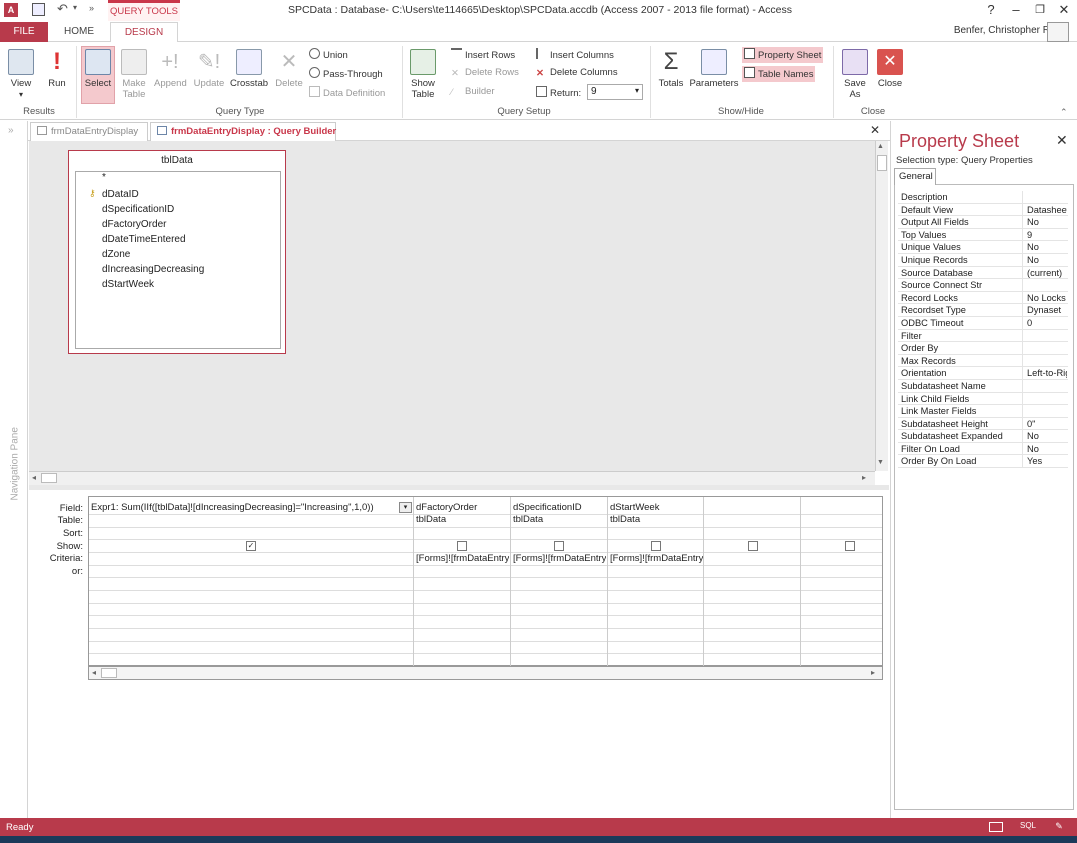  What do you see at coordinates (138, 209) in the screenshot?
I see `field-item: dSpecificationID` at bounding box center [138, 209].